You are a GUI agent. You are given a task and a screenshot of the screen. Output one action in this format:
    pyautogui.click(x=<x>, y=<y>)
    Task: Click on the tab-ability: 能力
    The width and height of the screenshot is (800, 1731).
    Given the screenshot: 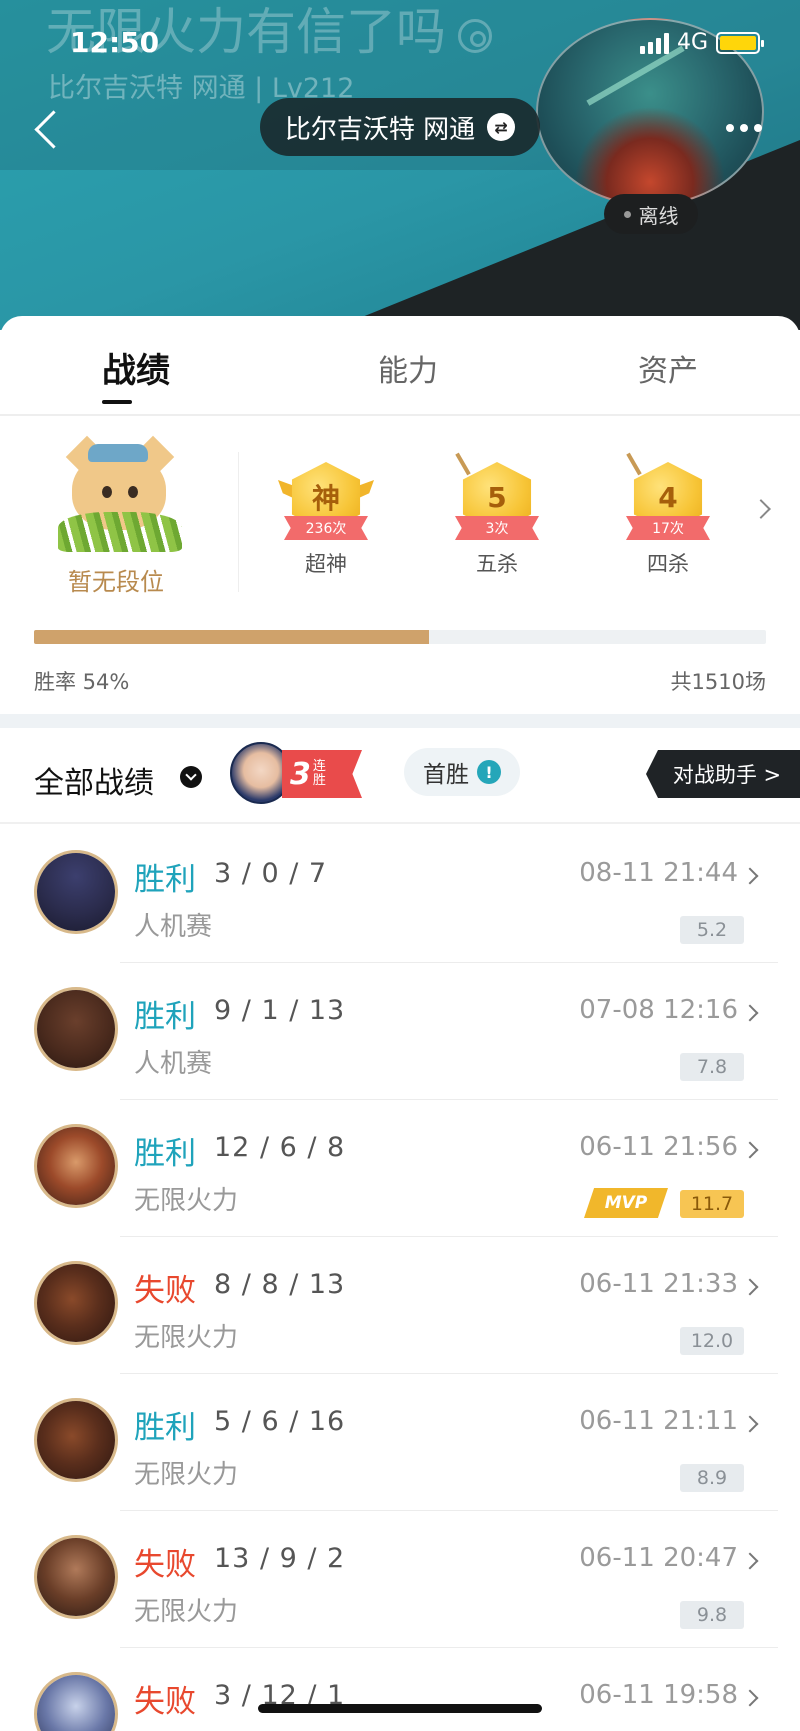 What is the action you would take?
    pyautogui.click(x=408, y=368)
    